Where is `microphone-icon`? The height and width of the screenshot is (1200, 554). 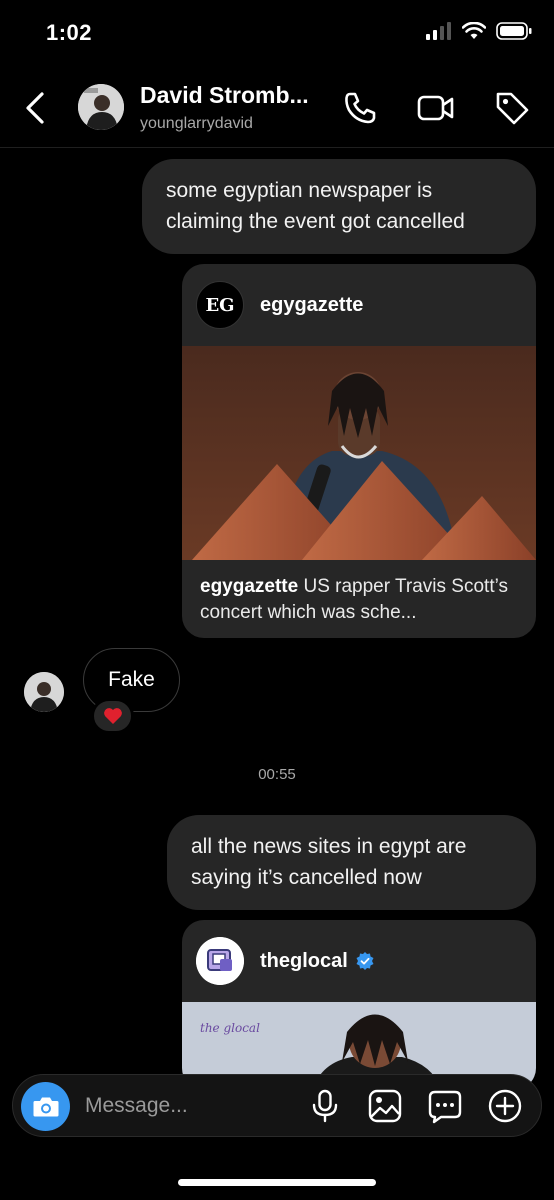 microphone-icon is located at coordinates (325, 1106).